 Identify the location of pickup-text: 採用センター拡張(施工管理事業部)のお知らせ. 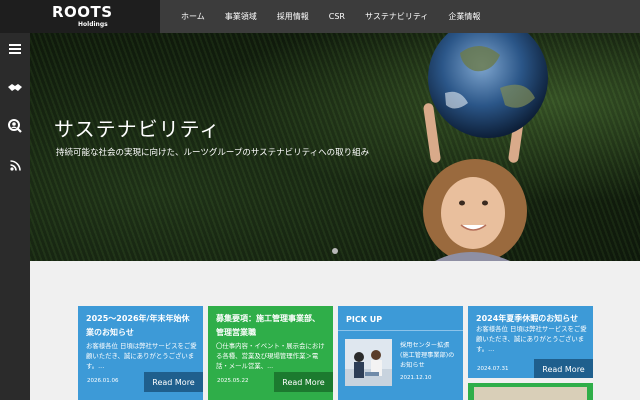
(427, 355).